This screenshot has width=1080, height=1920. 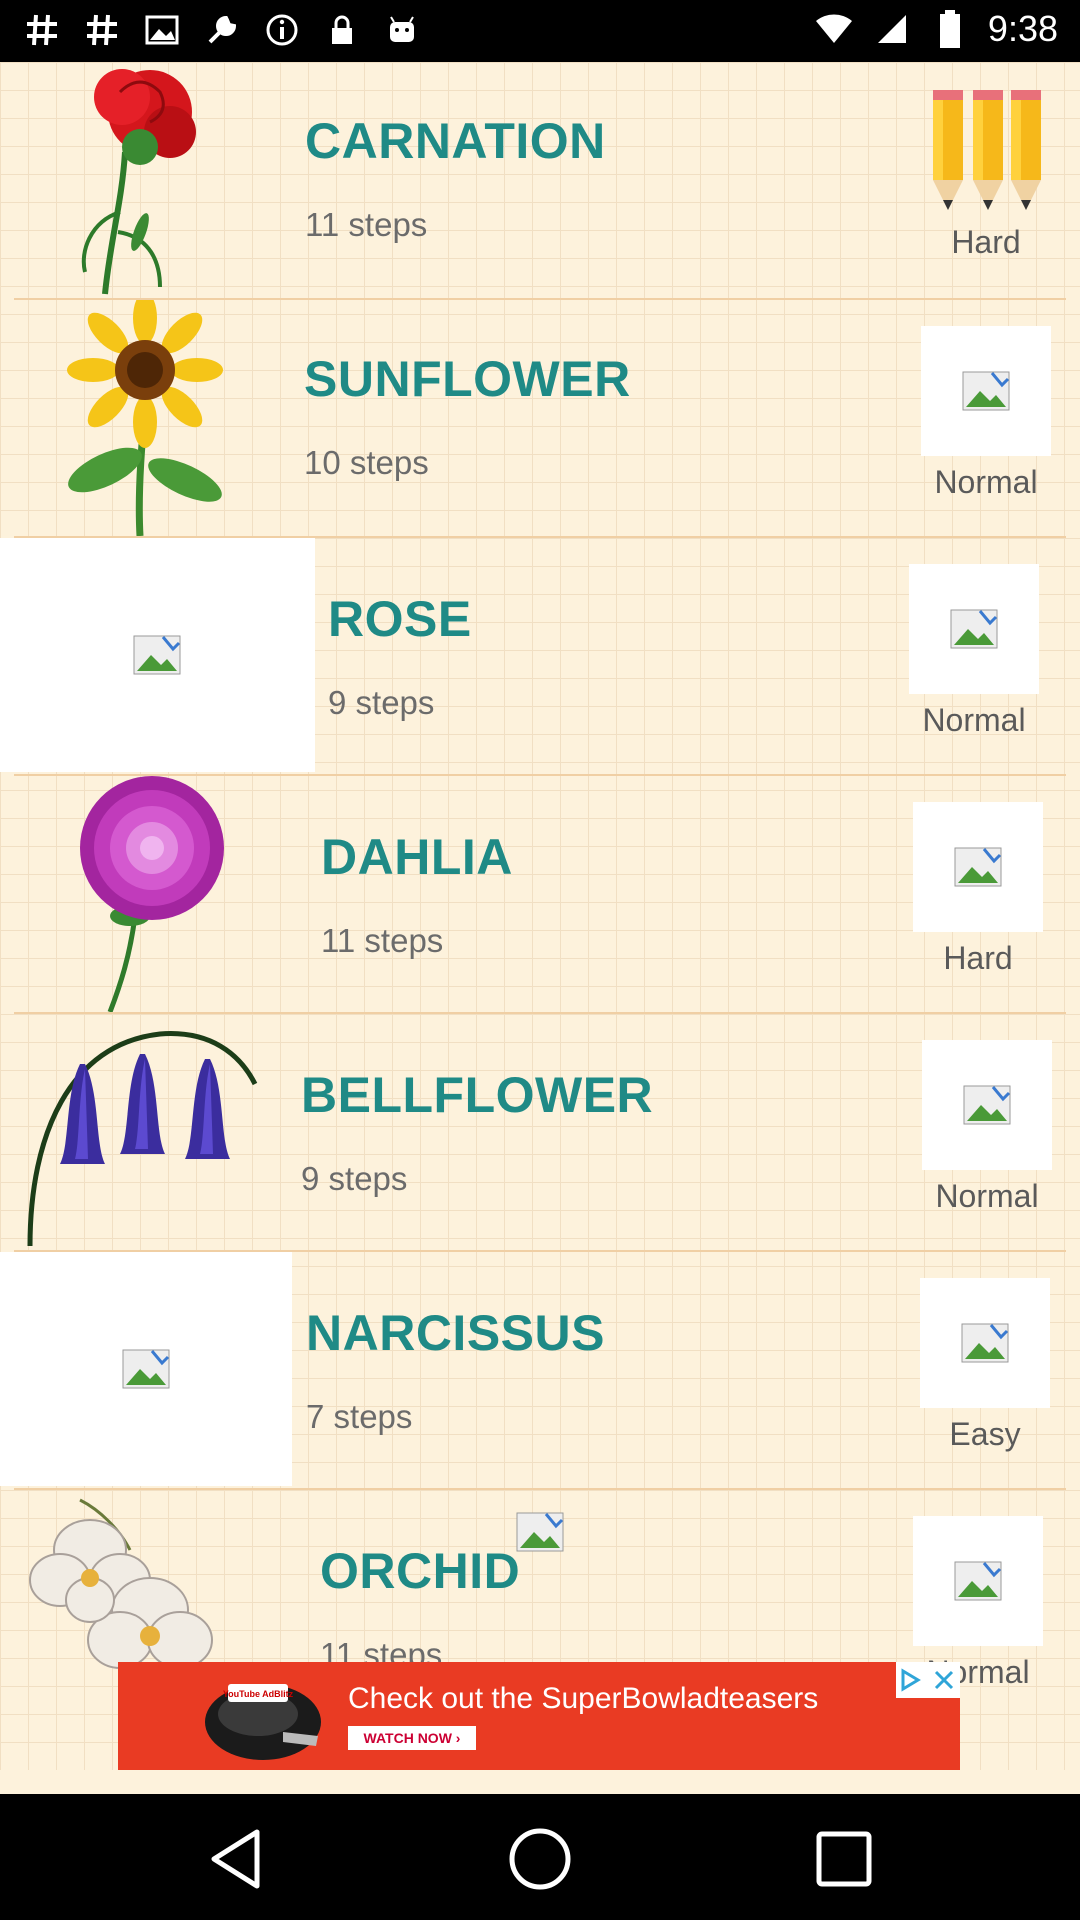 I want to click on narcissus-image-placeholder, so click(x=146, y=1369).